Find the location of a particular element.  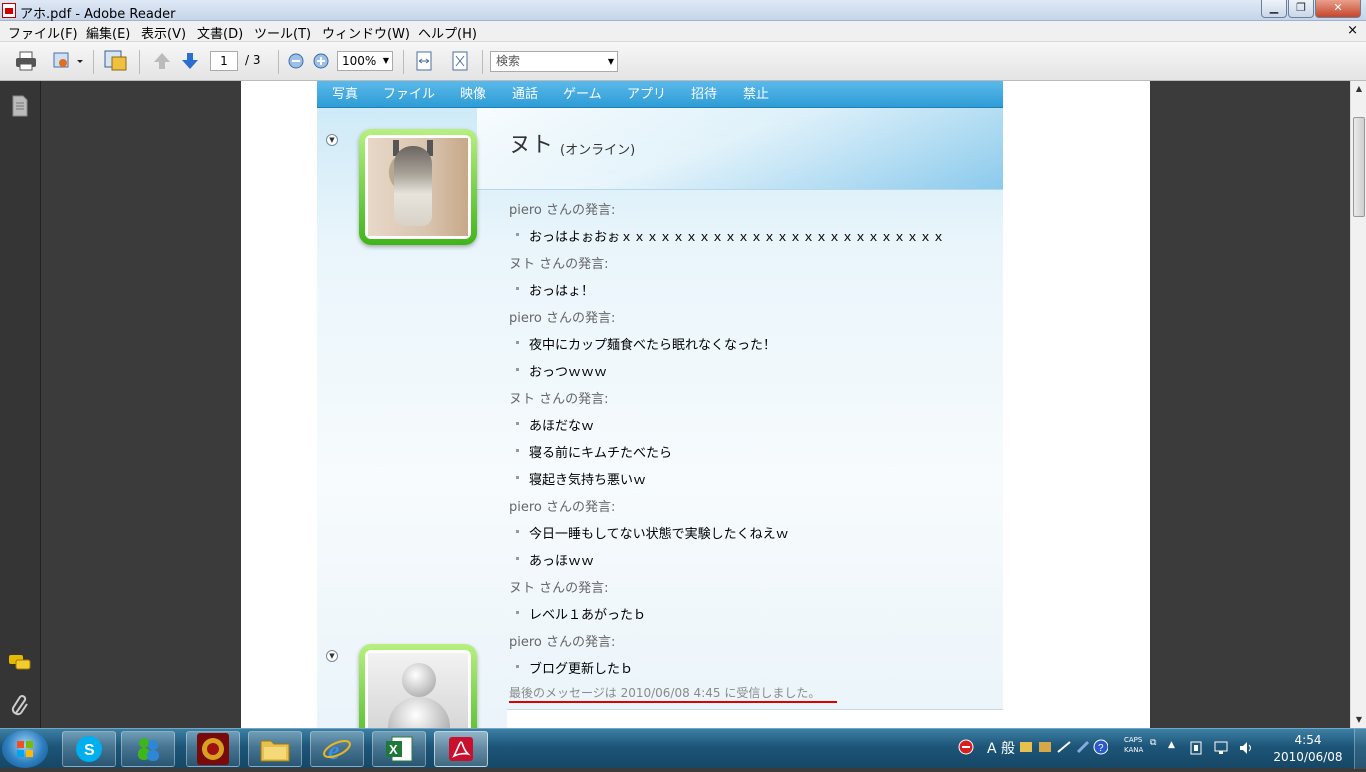

messenger-tab-photo: 写真 is located at coordinates (345, 94).